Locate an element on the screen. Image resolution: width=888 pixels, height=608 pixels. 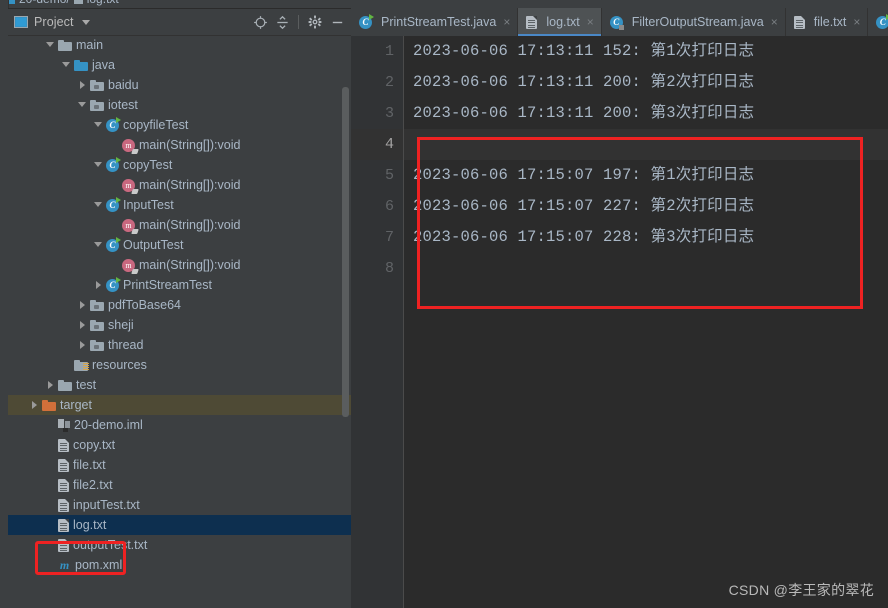
tree-item-label: main is located at coordinates (90, 45).